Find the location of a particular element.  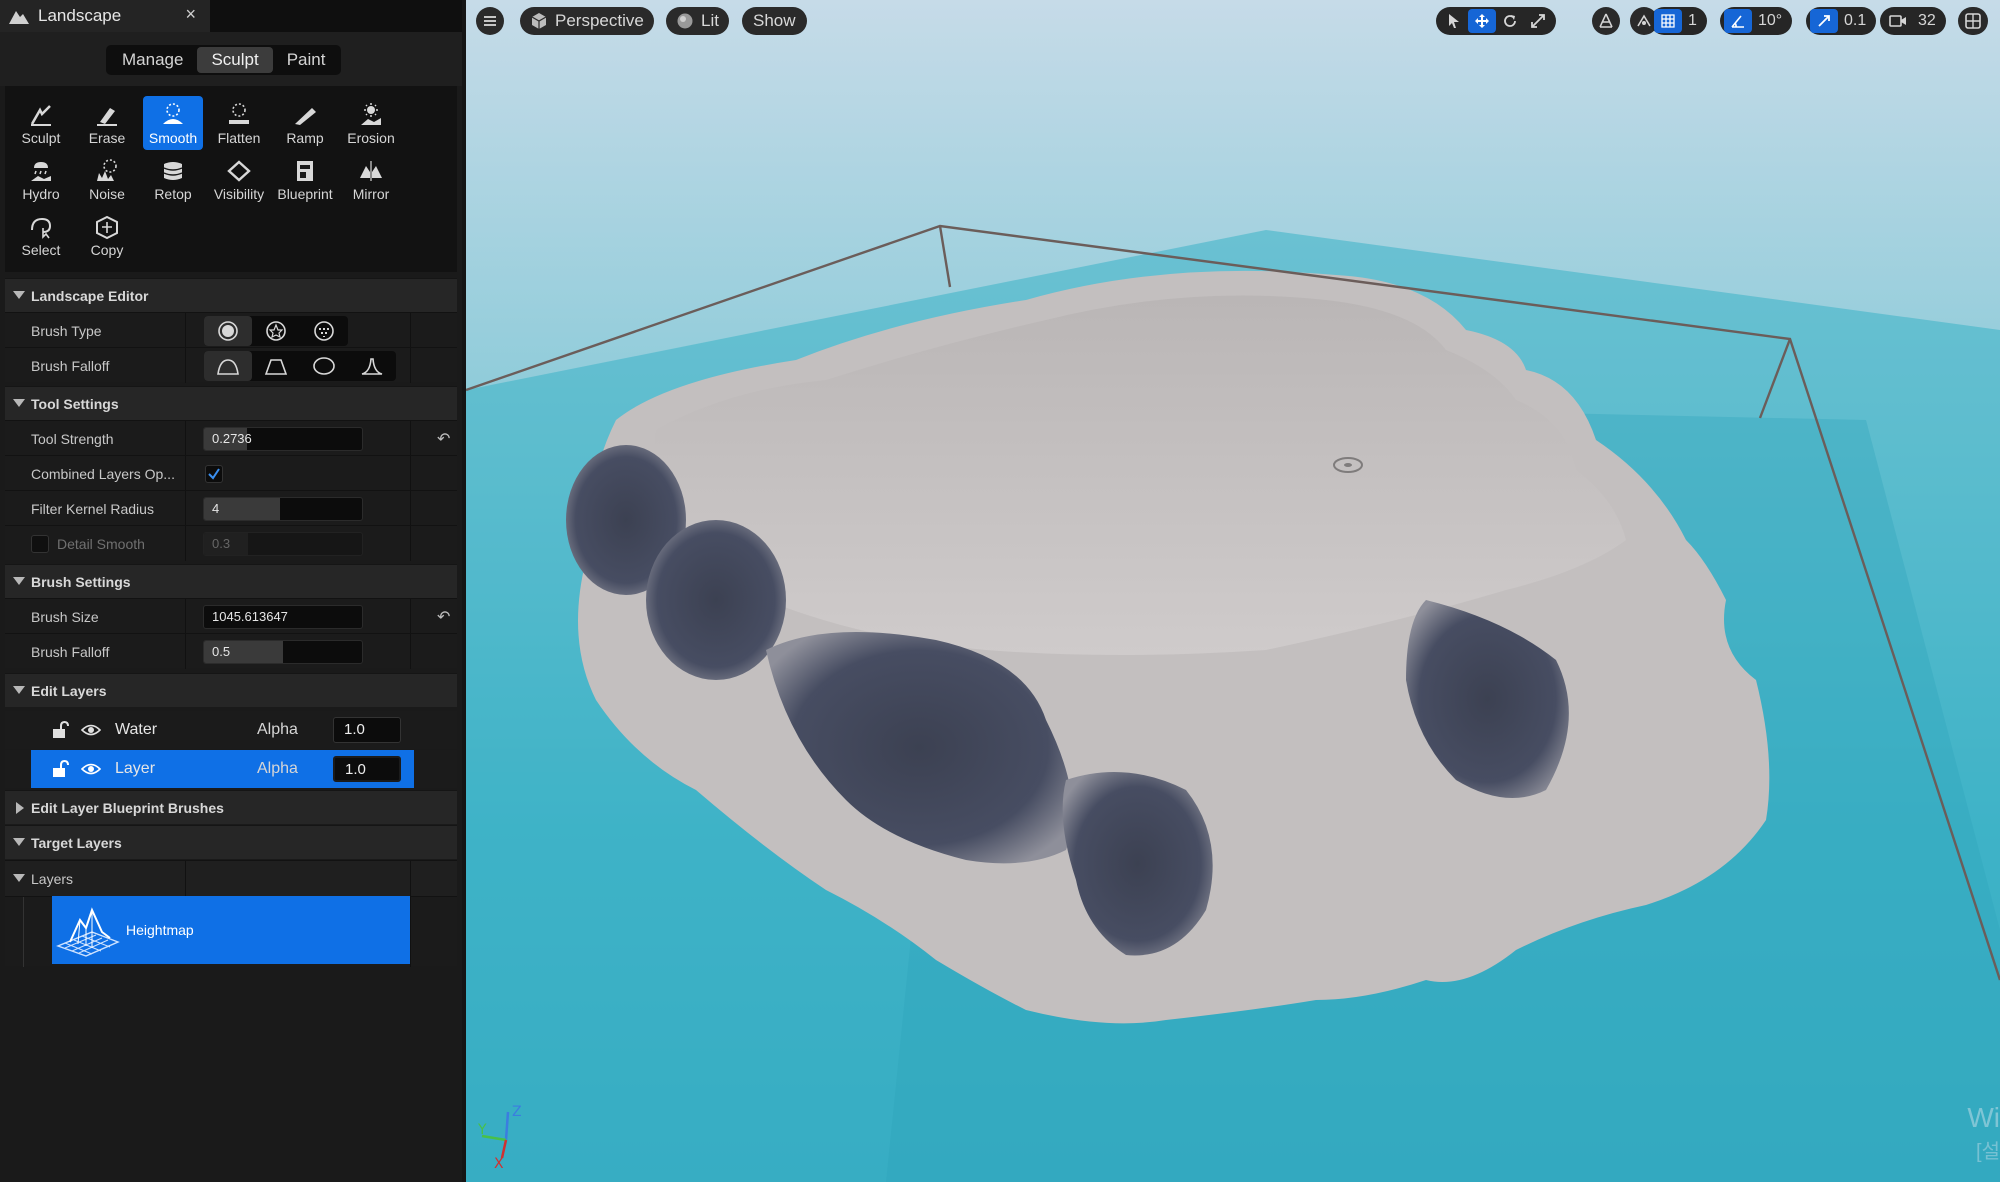

pattern-brush-icon is located at coordinates (276, 331).